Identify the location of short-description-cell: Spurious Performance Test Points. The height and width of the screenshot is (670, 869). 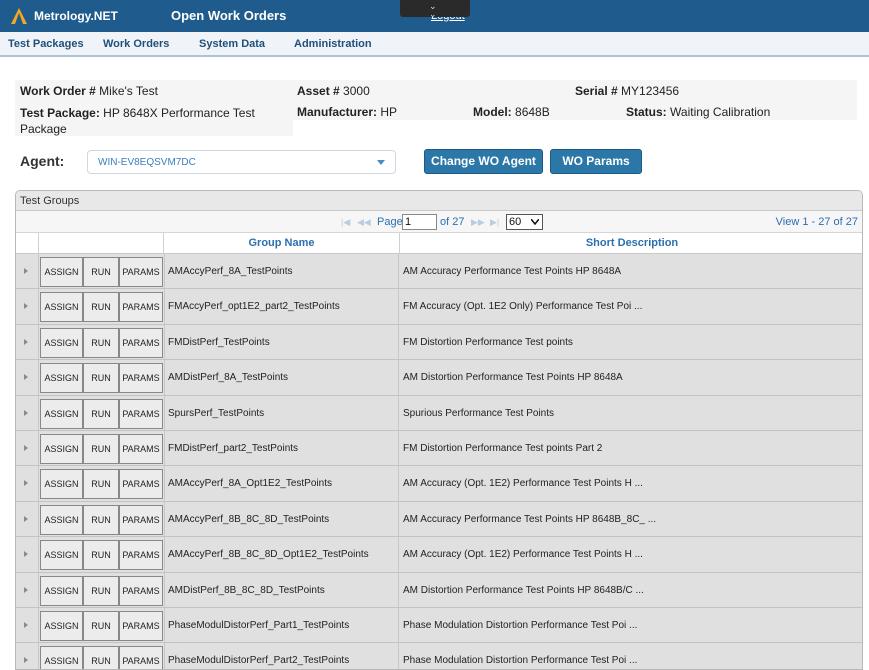
(479, 413).